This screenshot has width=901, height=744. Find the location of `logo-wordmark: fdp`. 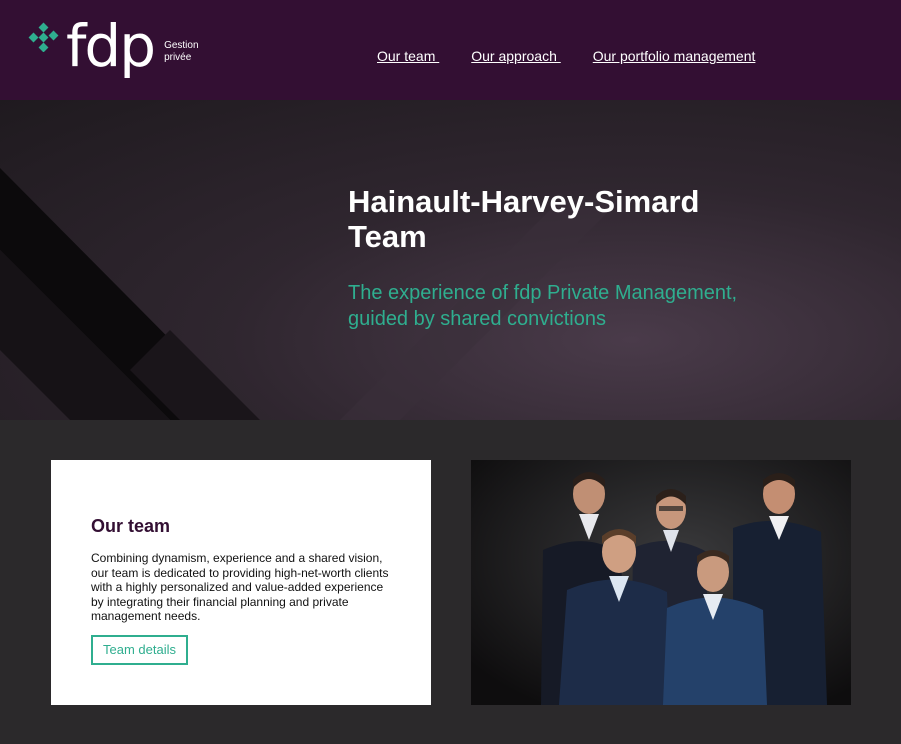

logo-wordmark: fdp is located at coordinates (111, 46).